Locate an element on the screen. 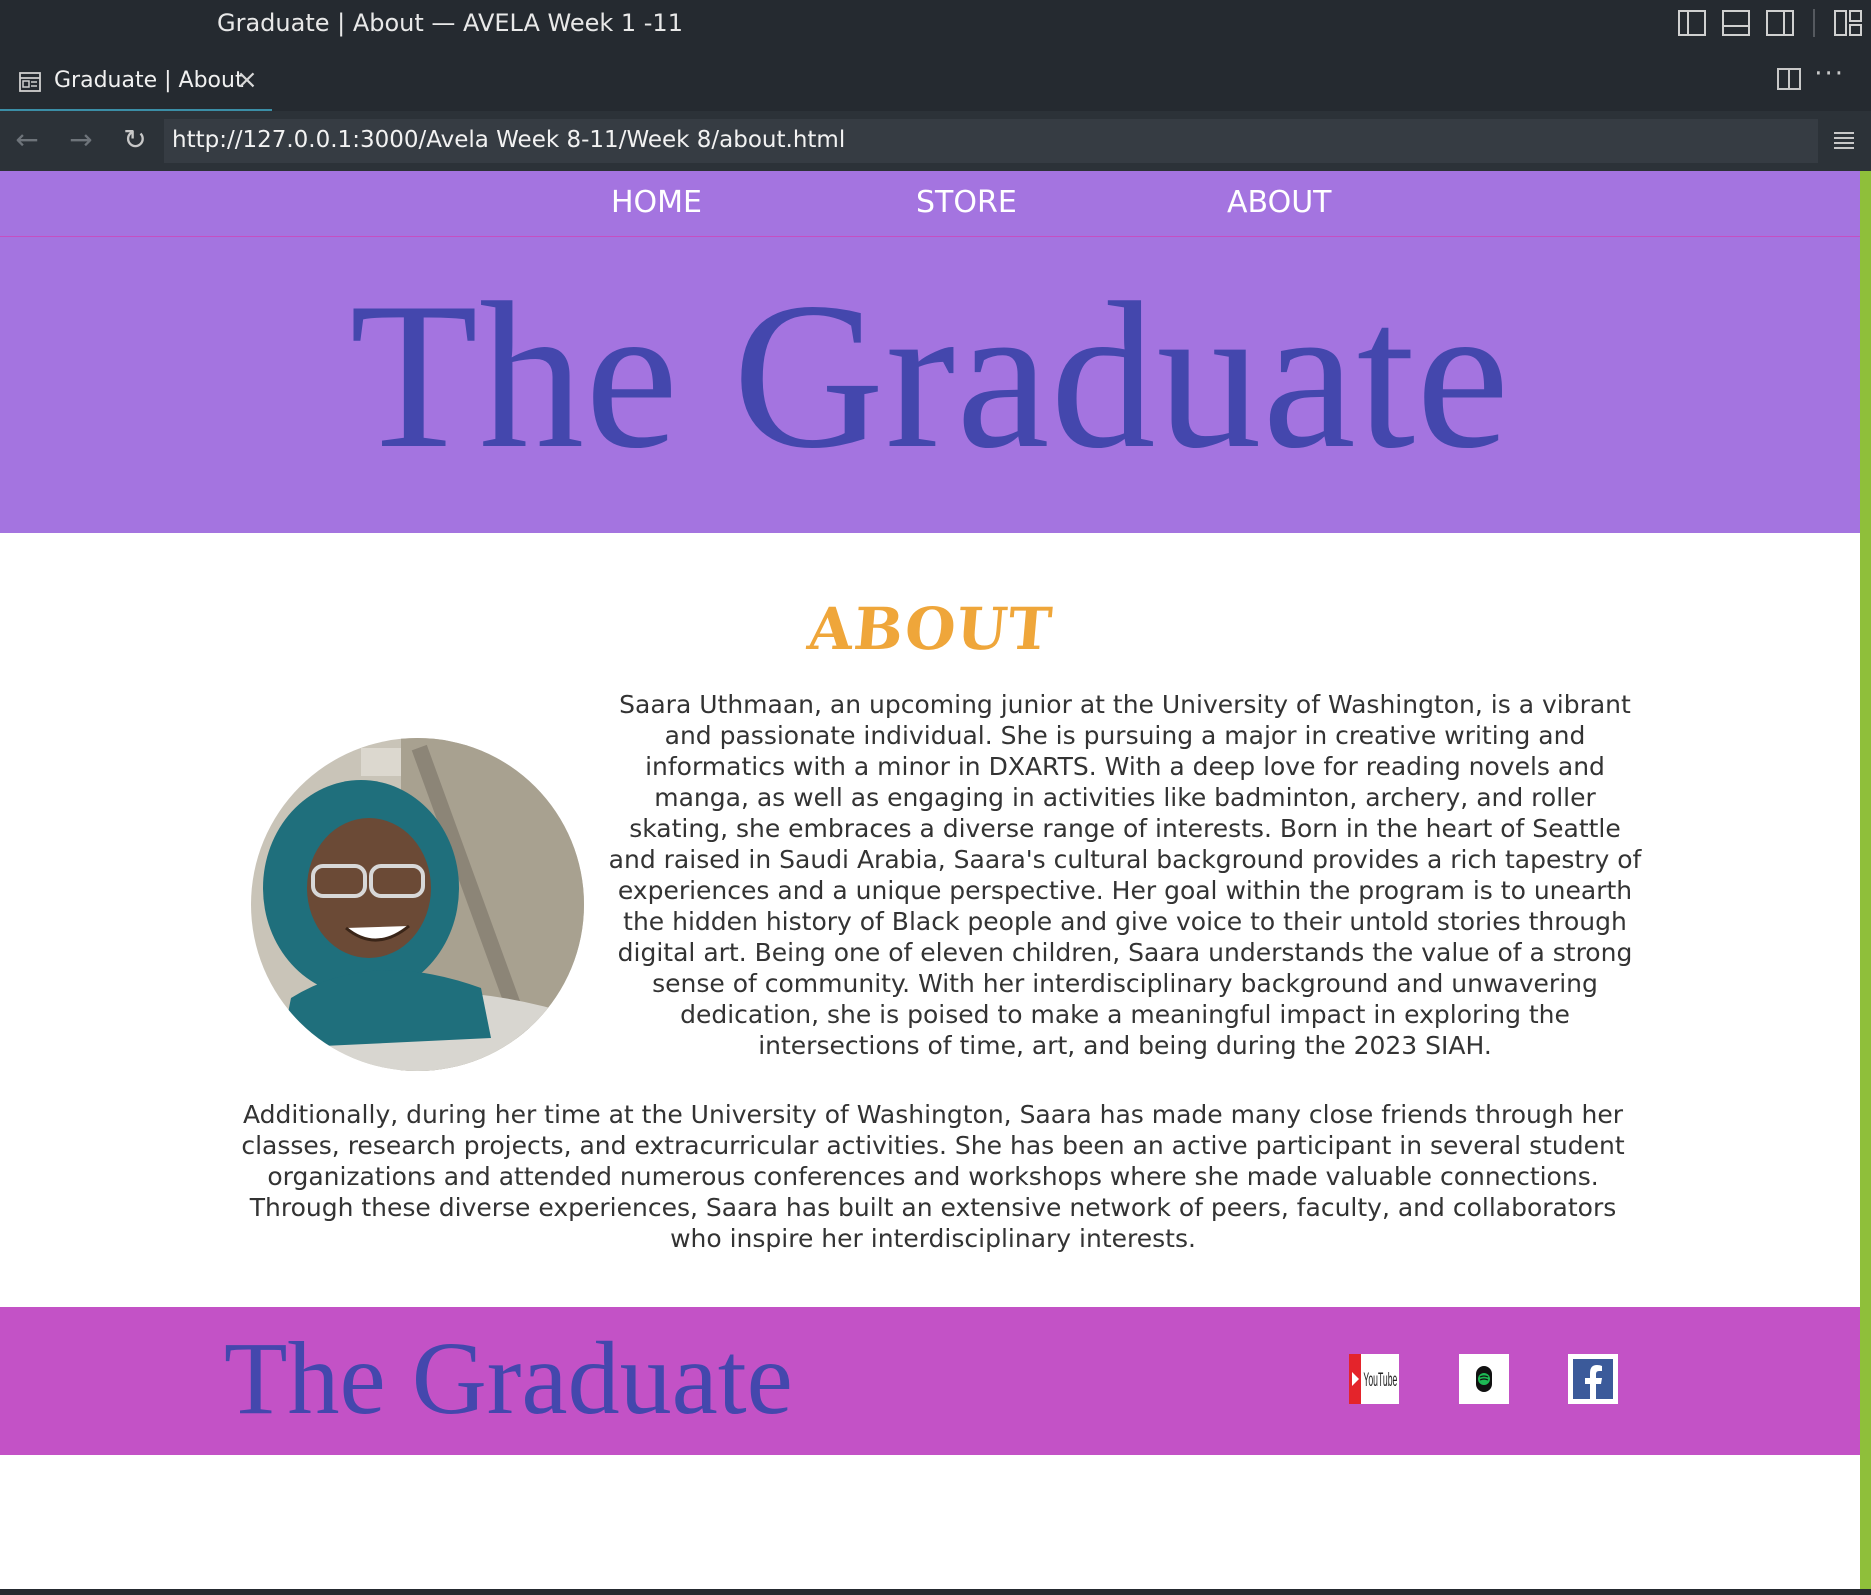 The height and width of the screenshot is (1595, 1871). svg-text: YouTube is located at coordinates (1380, 1381).